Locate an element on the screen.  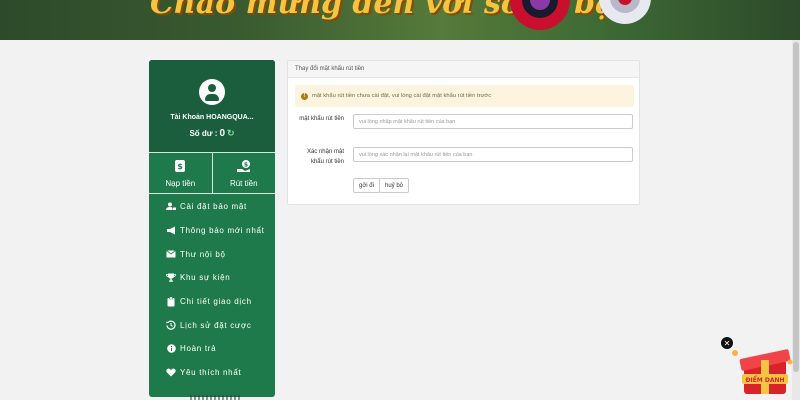
scrollbar-thumb is located at coordinates (796, 207).